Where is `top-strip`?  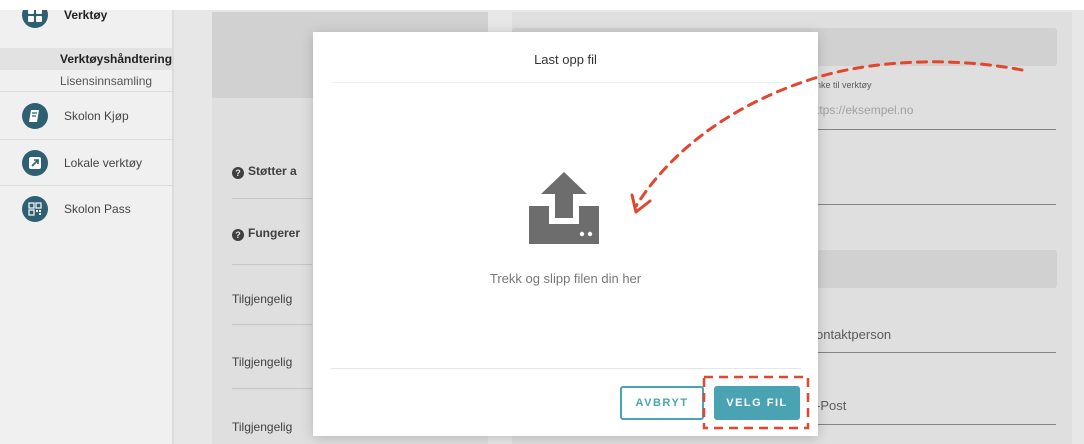 top-strip is located at coordinates (542, 5).